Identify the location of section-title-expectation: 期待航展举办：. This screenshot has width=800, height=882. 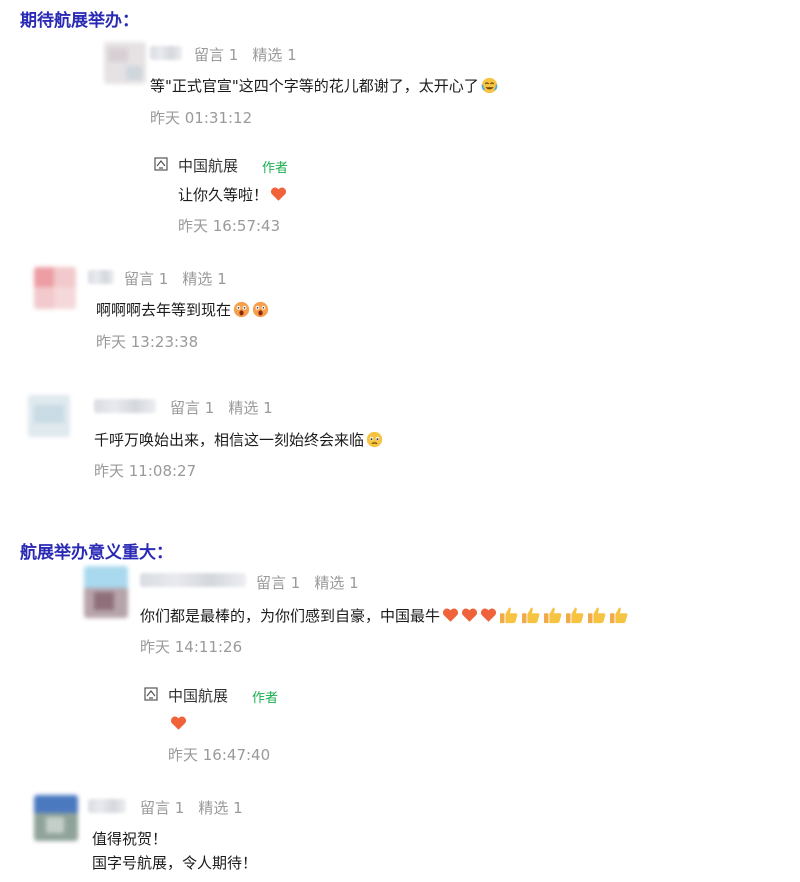
(79, 21).